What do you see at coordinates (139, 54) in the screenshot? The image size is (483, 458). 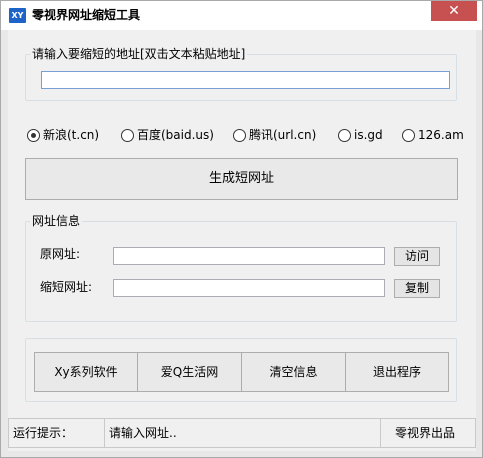 I see `url-input-group-legend: 请输入要缩短的地址[双击文本粘贴地址]` at bounding box center [139, 54].